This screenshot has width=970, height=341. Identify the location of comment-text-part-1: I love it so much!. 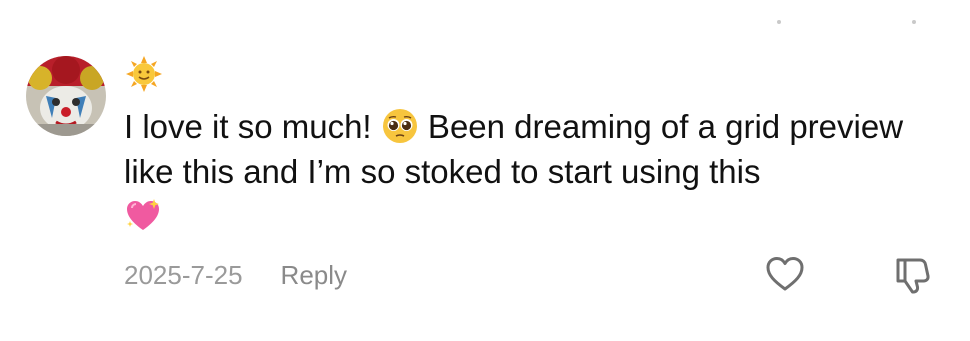
(252, 126).